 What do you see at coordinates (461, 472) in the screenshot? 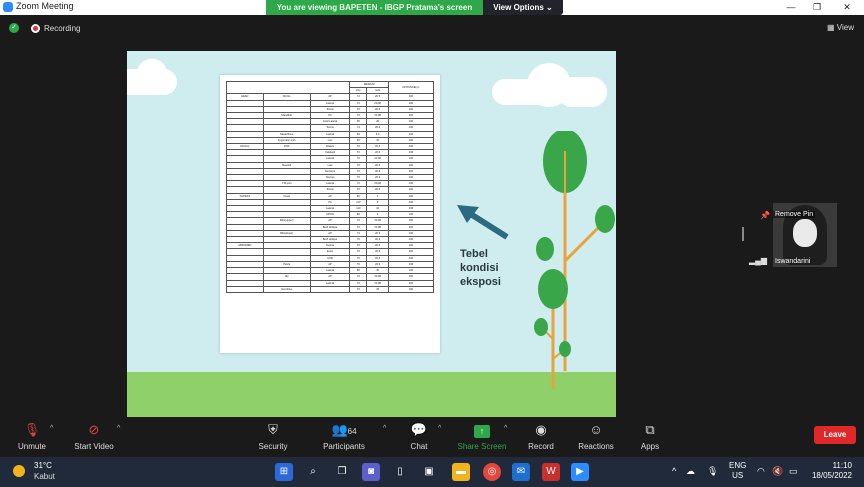
I see `file-explorer-icon: ▬` at bounding box center [461, 472].